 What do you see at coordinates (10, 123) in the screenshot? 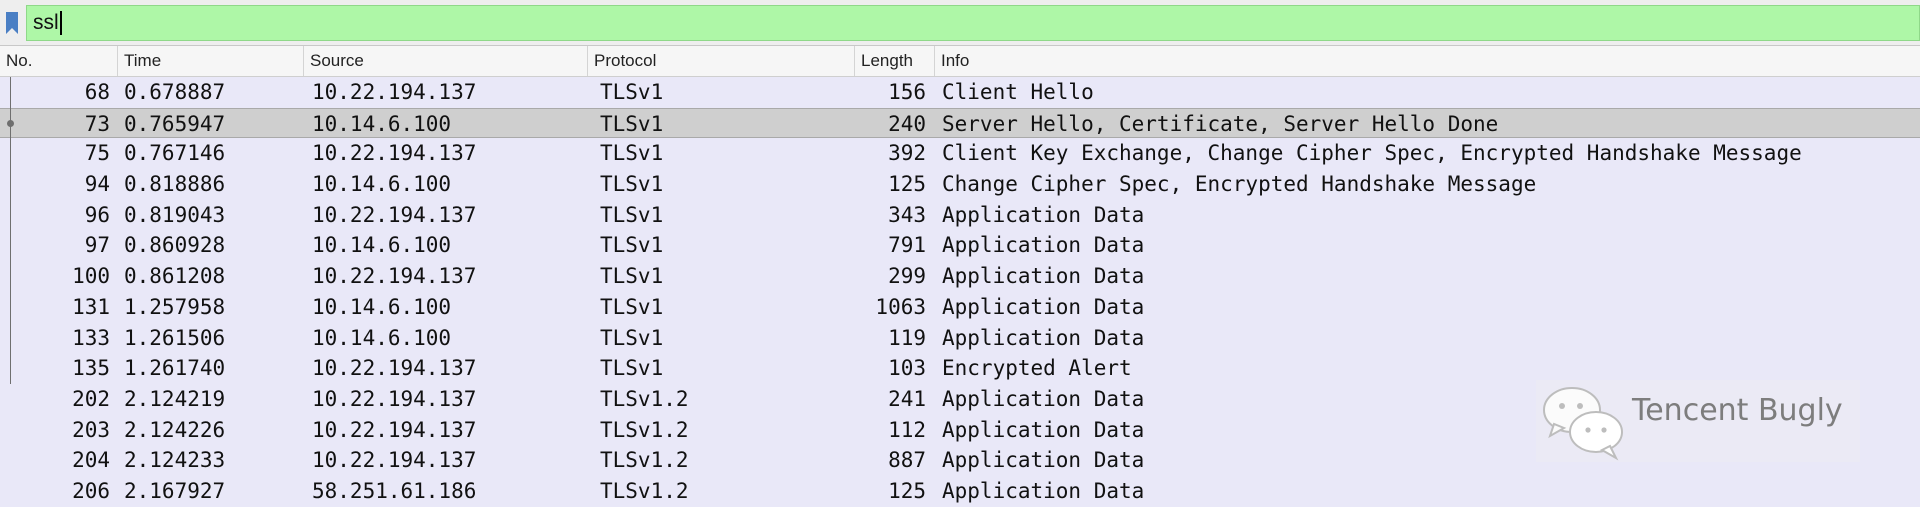
I see `conversation-dot` at bounding box center [10, 123].